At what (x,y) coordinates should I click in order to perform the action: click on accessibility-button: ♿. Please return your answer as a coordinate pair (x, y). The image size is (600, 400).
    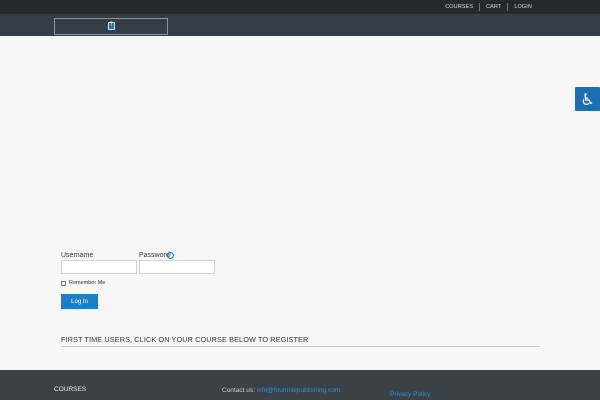
    Looking at the image, I should click on (587, 99).